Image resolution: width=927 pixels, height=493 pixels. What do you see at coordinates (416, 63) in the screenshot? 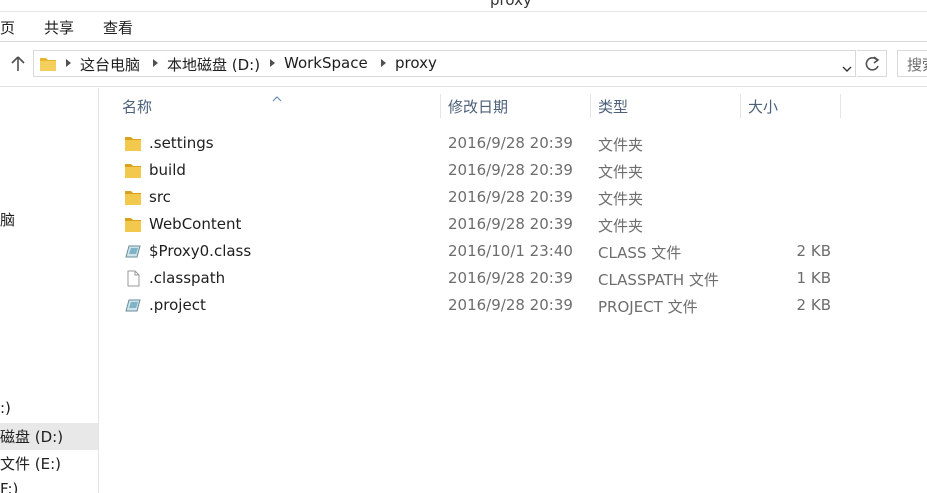
I see `breadcrumb-proxy: proxy` at bounding box center [416, 63].